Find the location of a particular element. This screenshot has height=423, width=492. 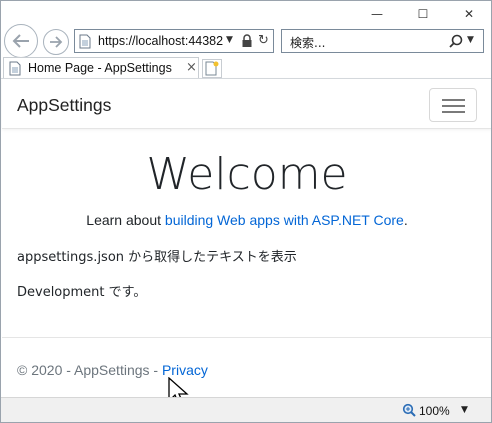

zoom-icon is located at coordinates (409, 410).